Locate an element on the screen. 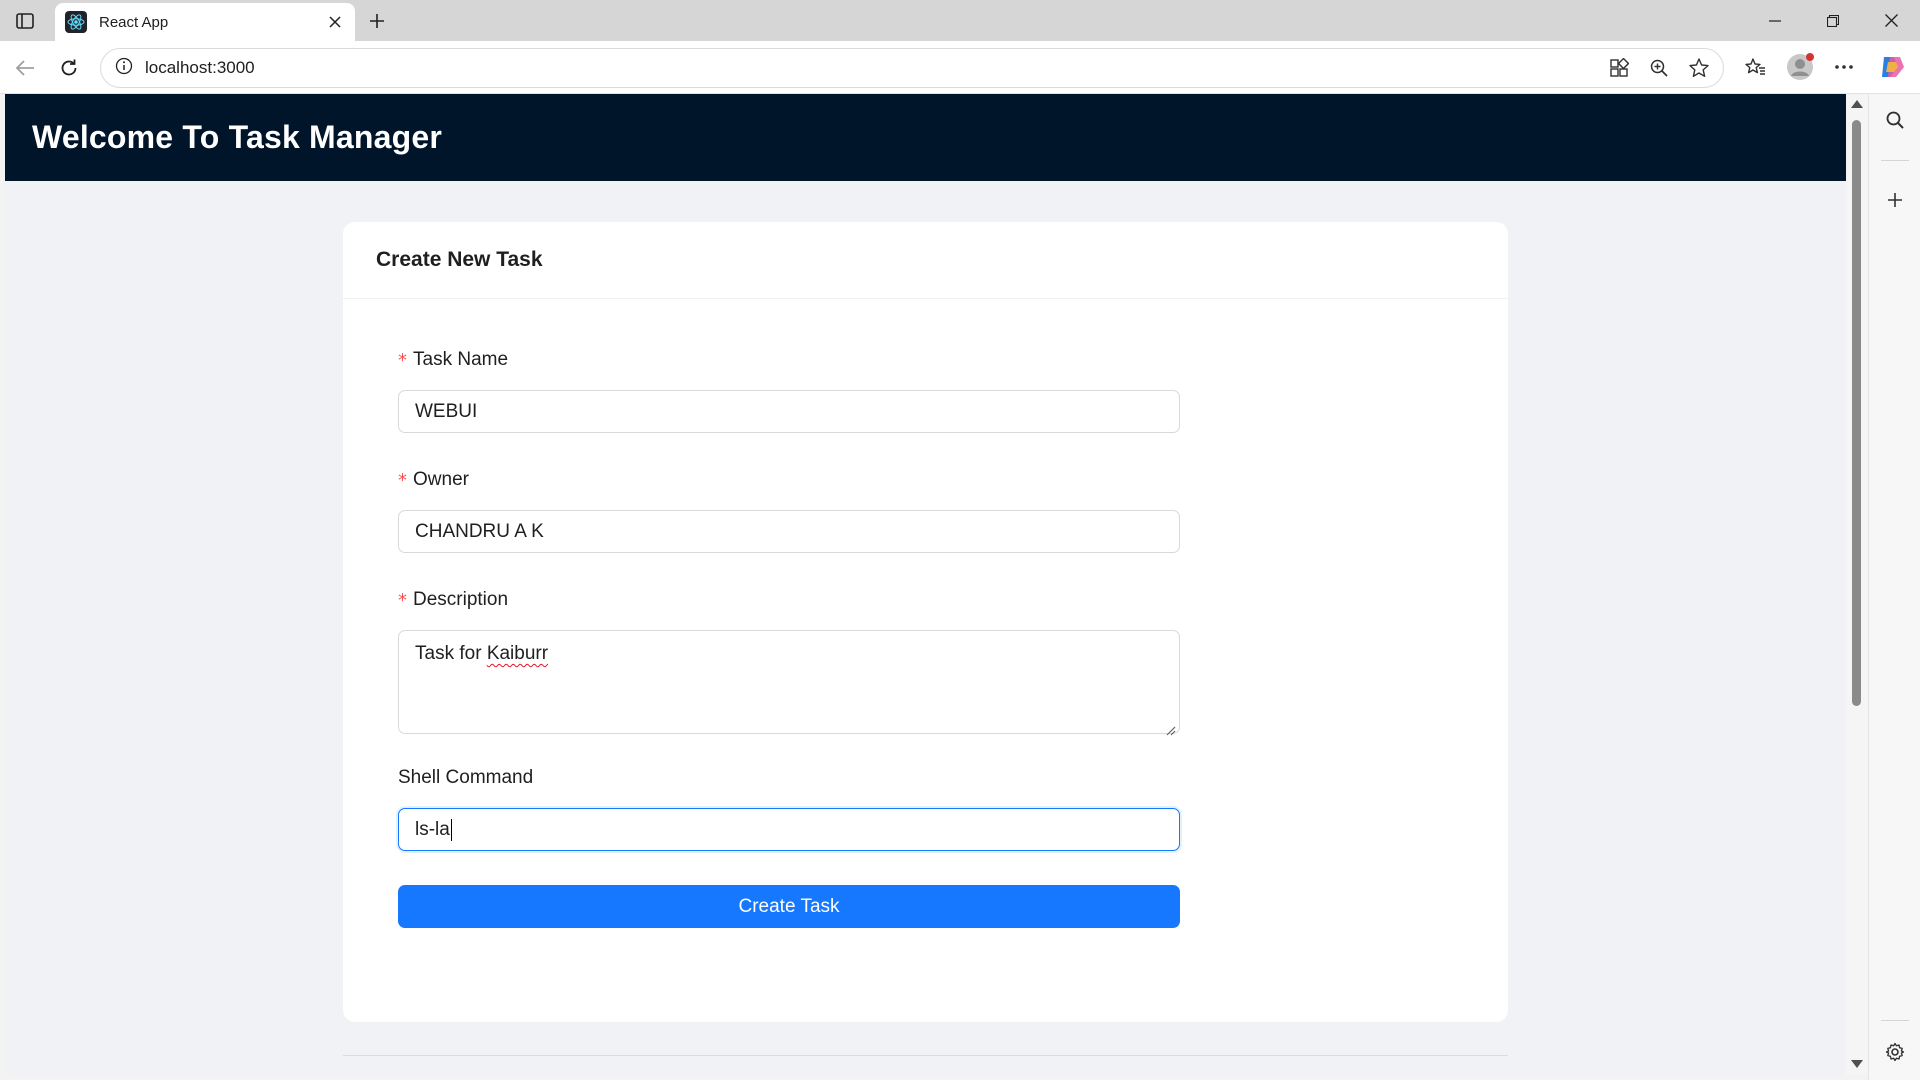  window-controls is located at coordinates (1833, 20).